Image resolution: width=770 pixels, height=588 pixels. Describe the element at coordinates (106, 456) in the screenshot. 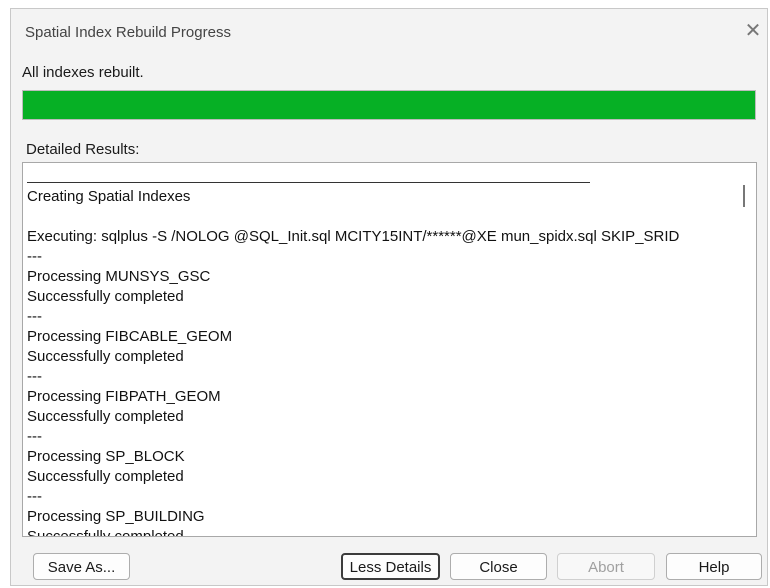

I see `details-line: Processing SP_BLOCK` at that location.